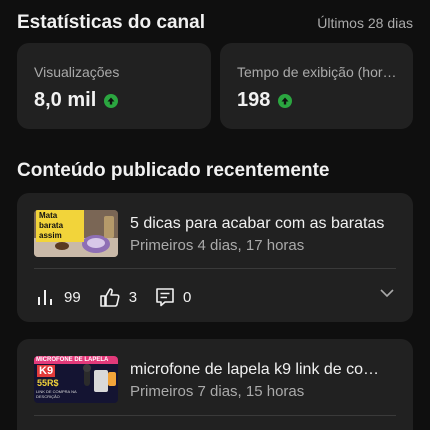  What do you see at coordinates (133, 297) in the screenshot?
I see `likes-count: 3` at bounding box center [133, 297].